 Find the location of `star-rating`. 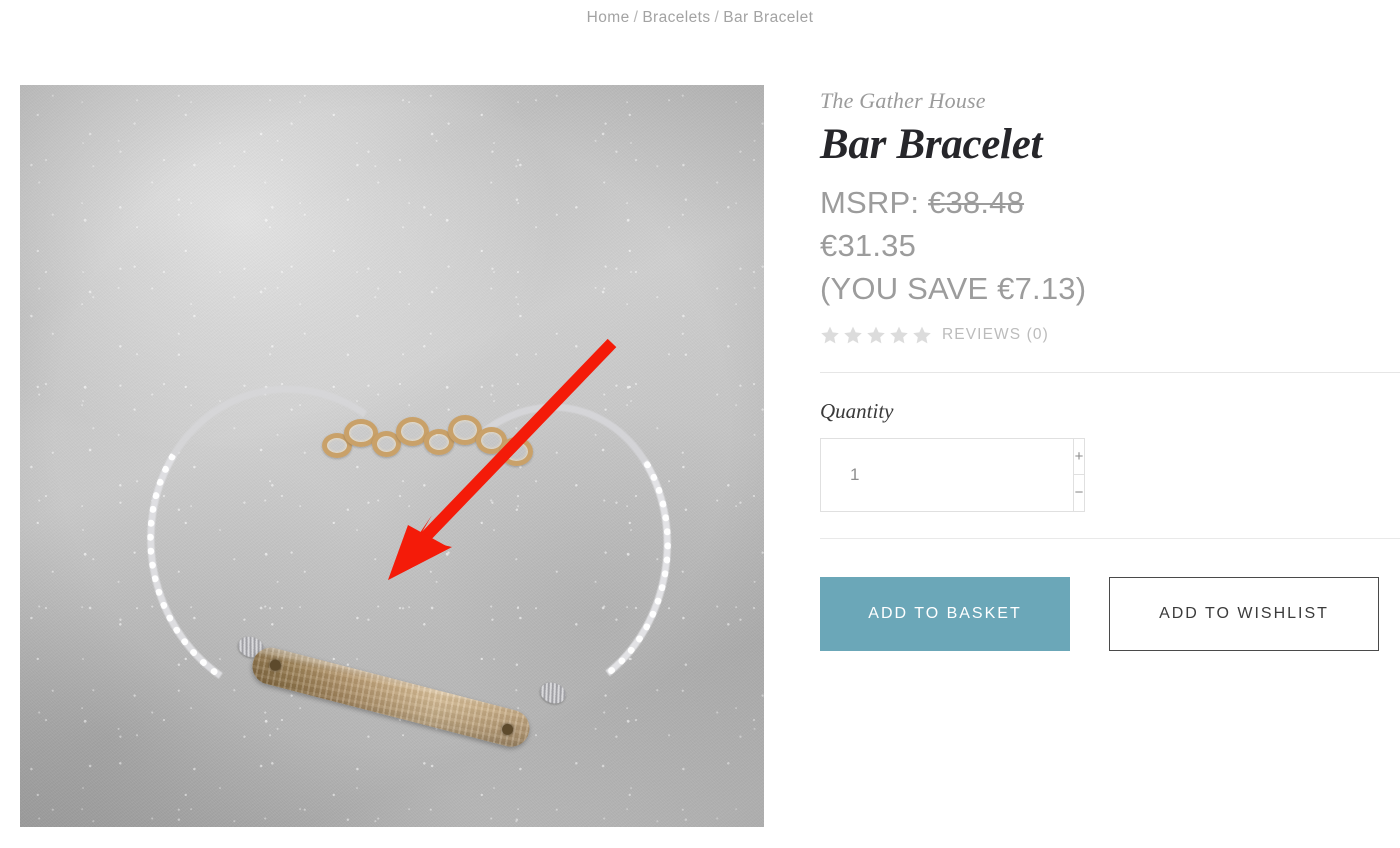

star-rating is located at coordinates (876, 335).